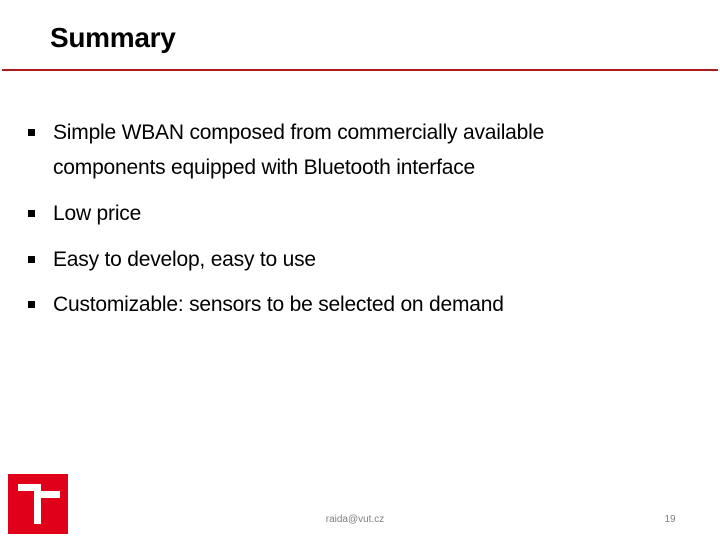 This screenshot has width=720, height=540. Describe the element at coordinates (113, 37) in the screenshot. I see `slide-title: Summary` at that location.